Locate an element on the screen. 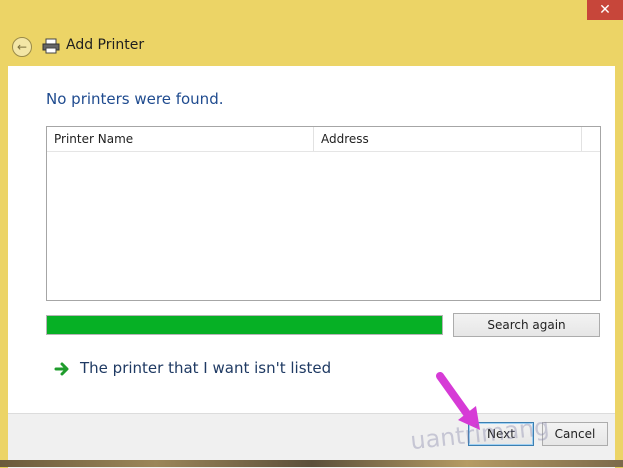  list-header: Printer Name Address is located at coordinates (323, 139).